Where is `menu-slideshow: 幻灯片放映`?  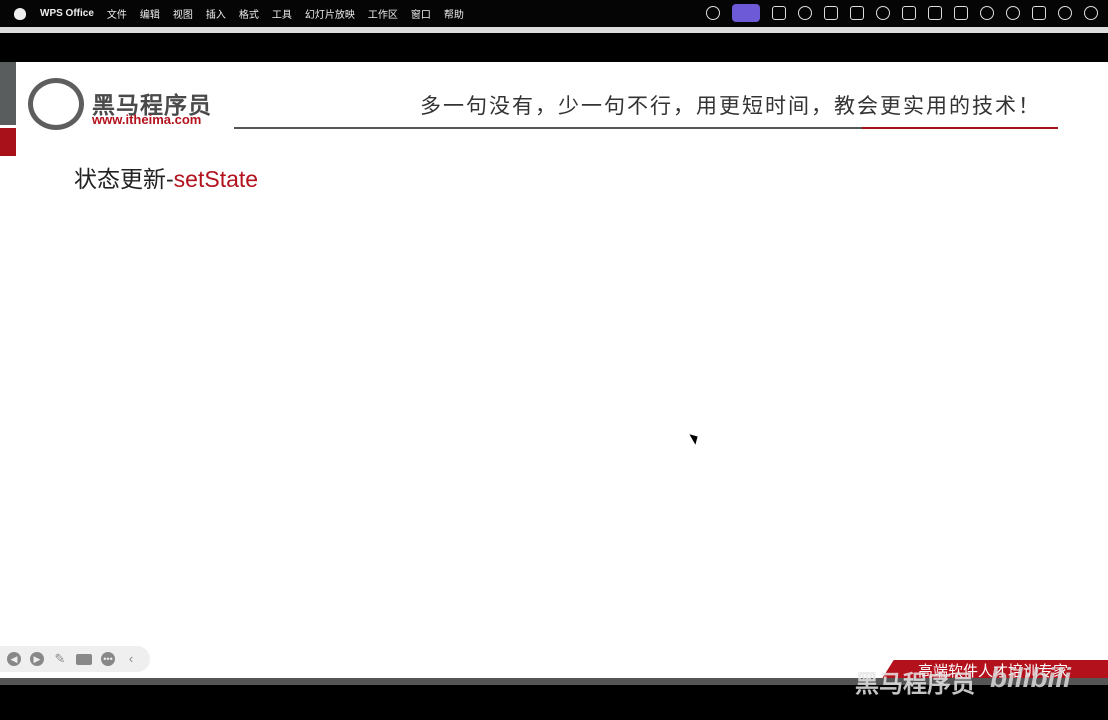
menu-slideshow: 幻灯片放映 is located at coordinates (330, 13).